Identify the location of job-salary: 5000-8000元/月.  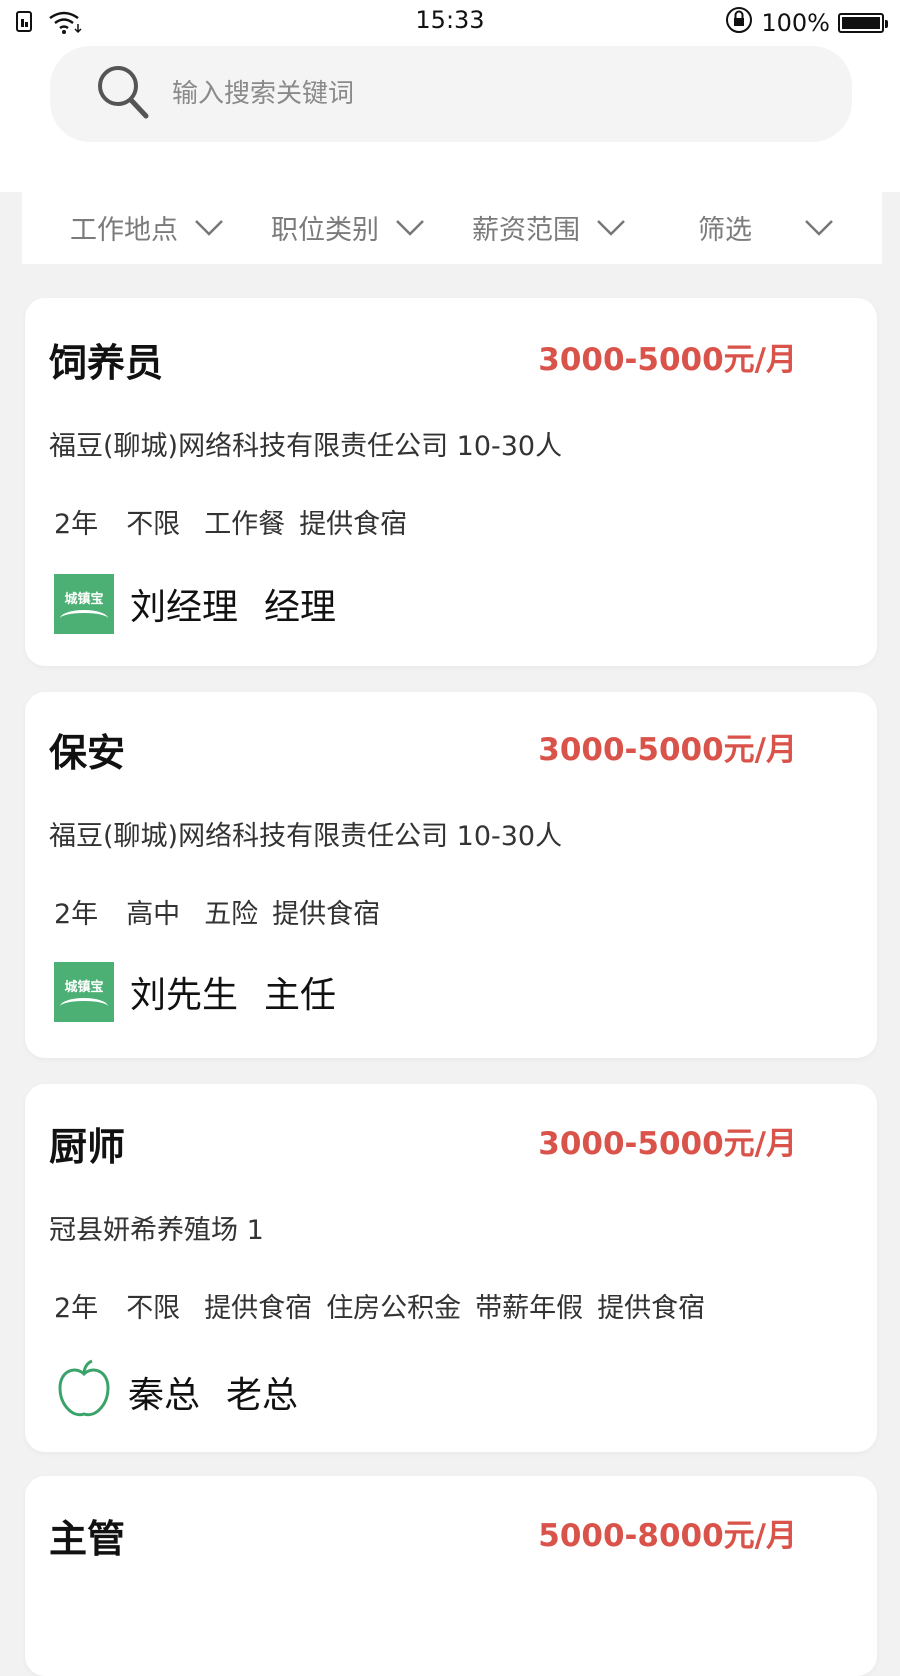
(667, 1536).